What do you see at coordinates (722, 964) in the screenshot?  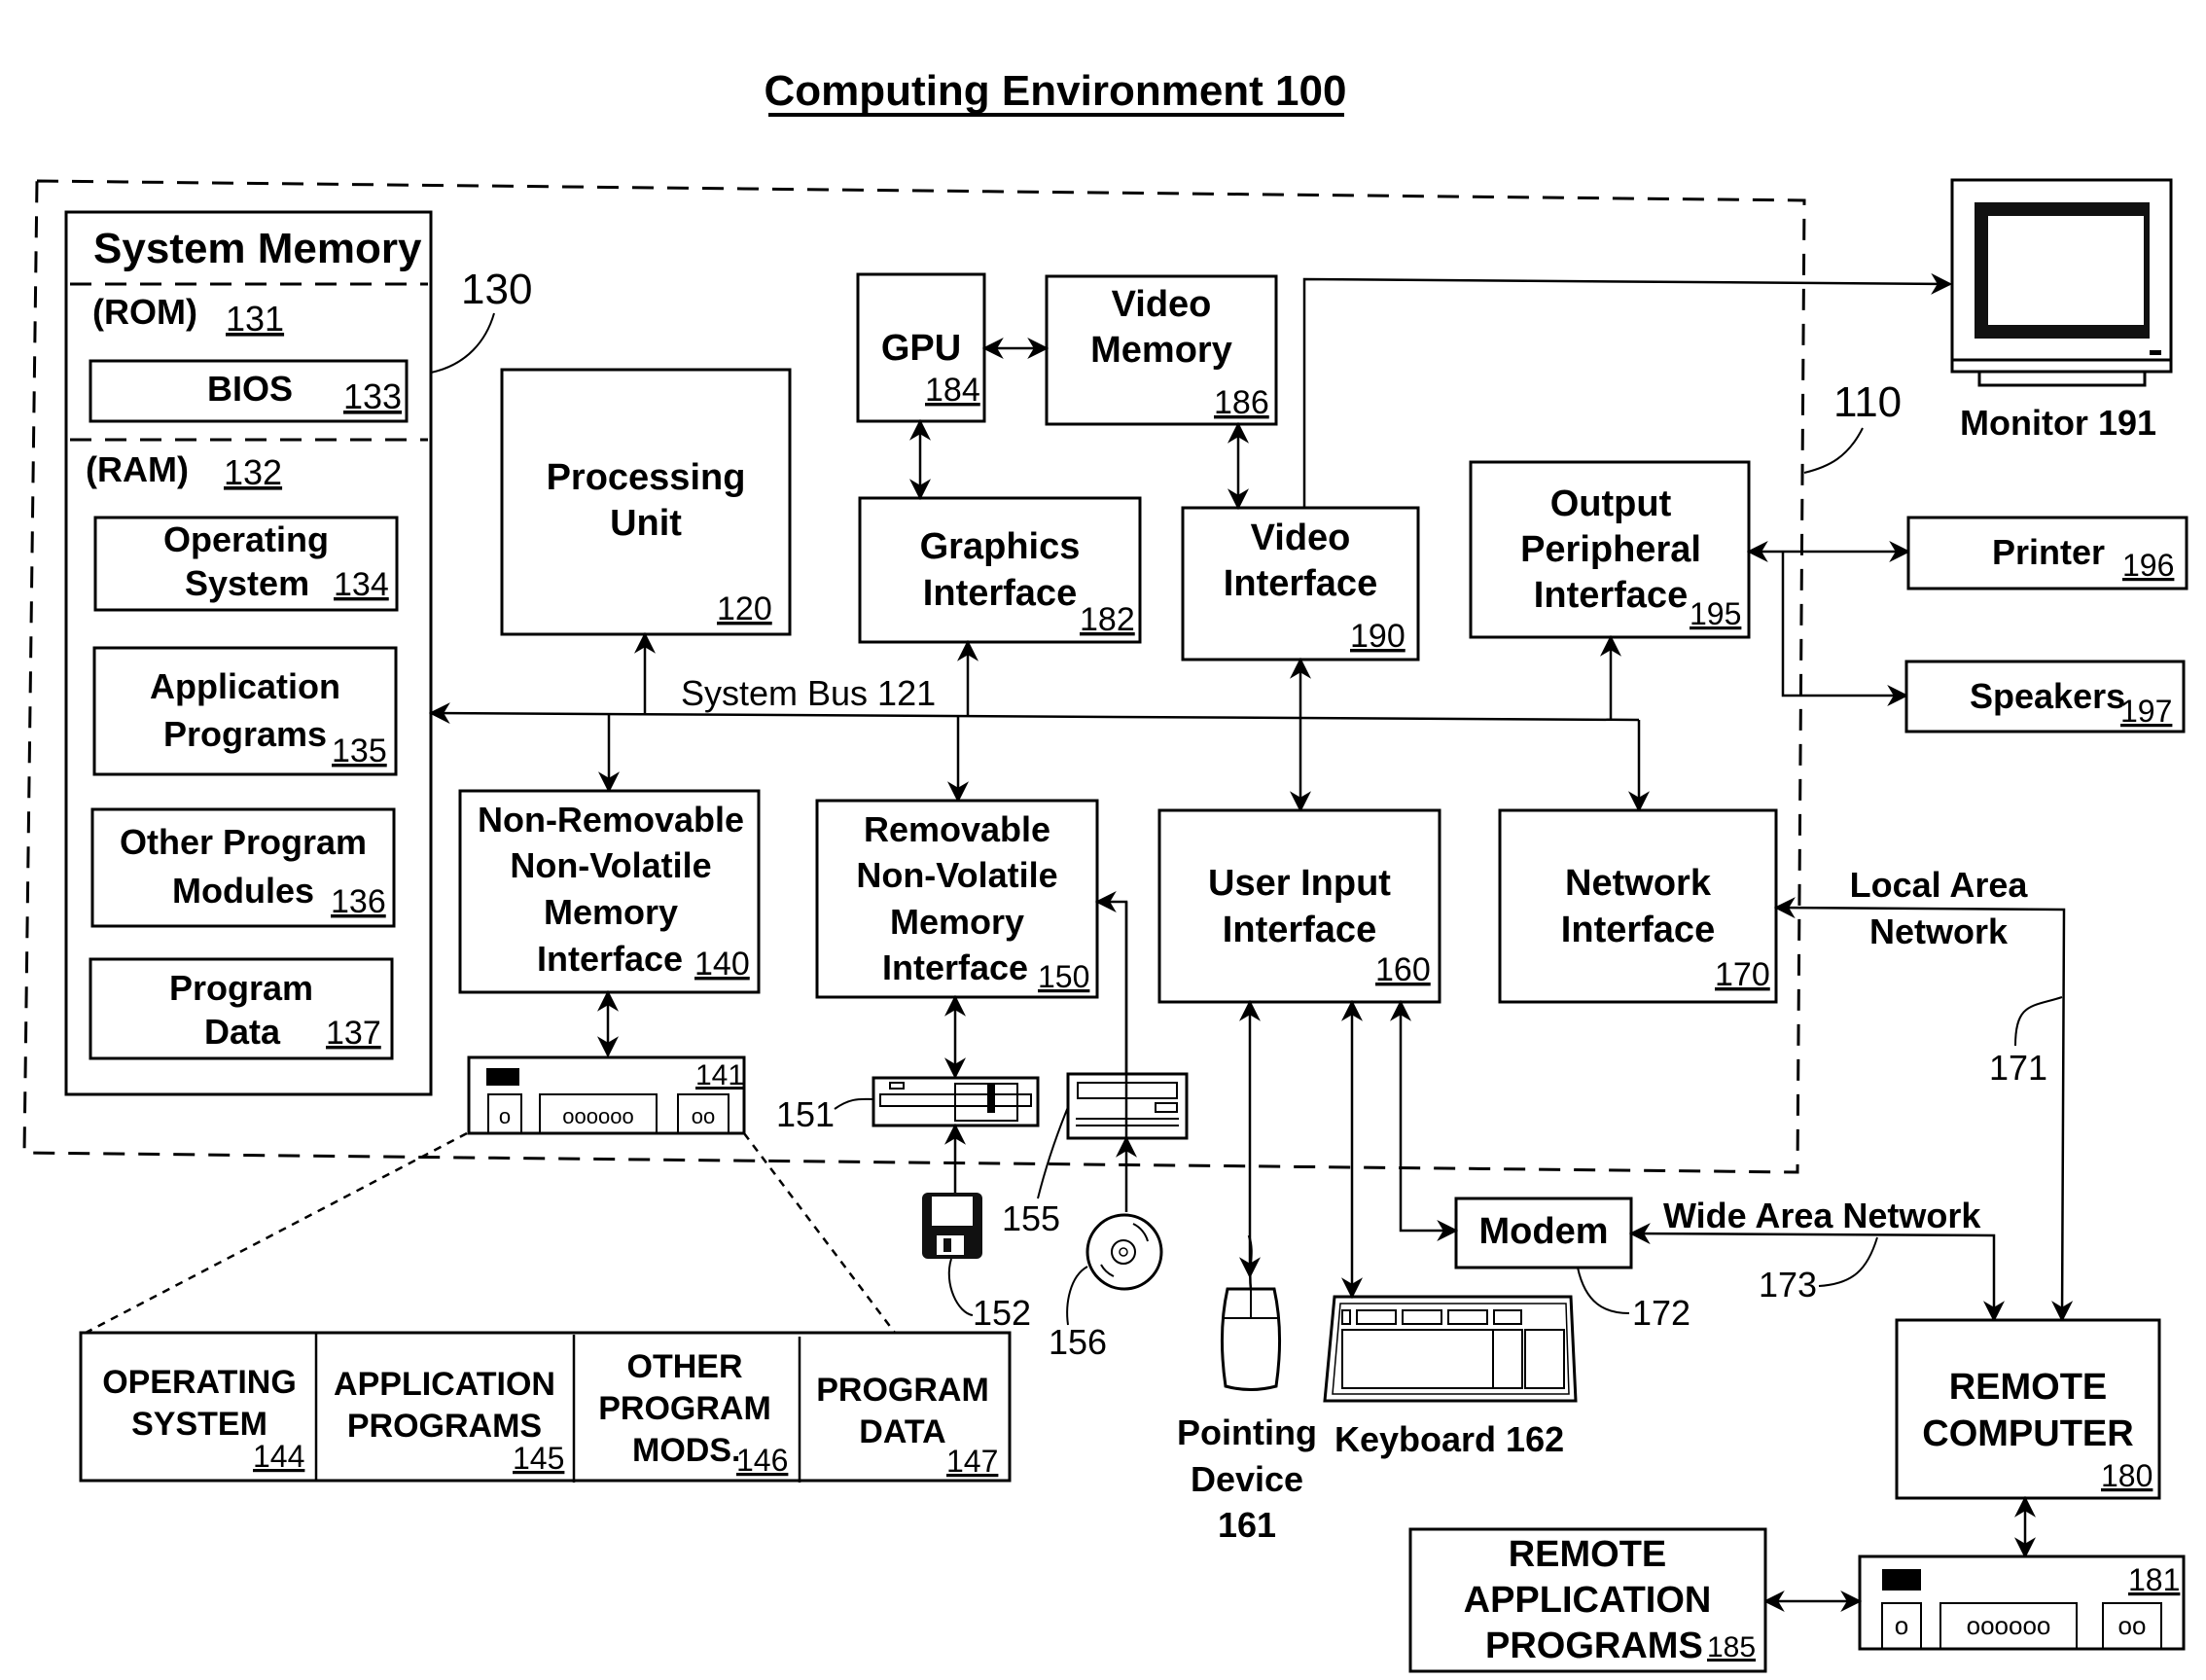 I see `non-removable-ref: 140` at bounding box center [722, 964].